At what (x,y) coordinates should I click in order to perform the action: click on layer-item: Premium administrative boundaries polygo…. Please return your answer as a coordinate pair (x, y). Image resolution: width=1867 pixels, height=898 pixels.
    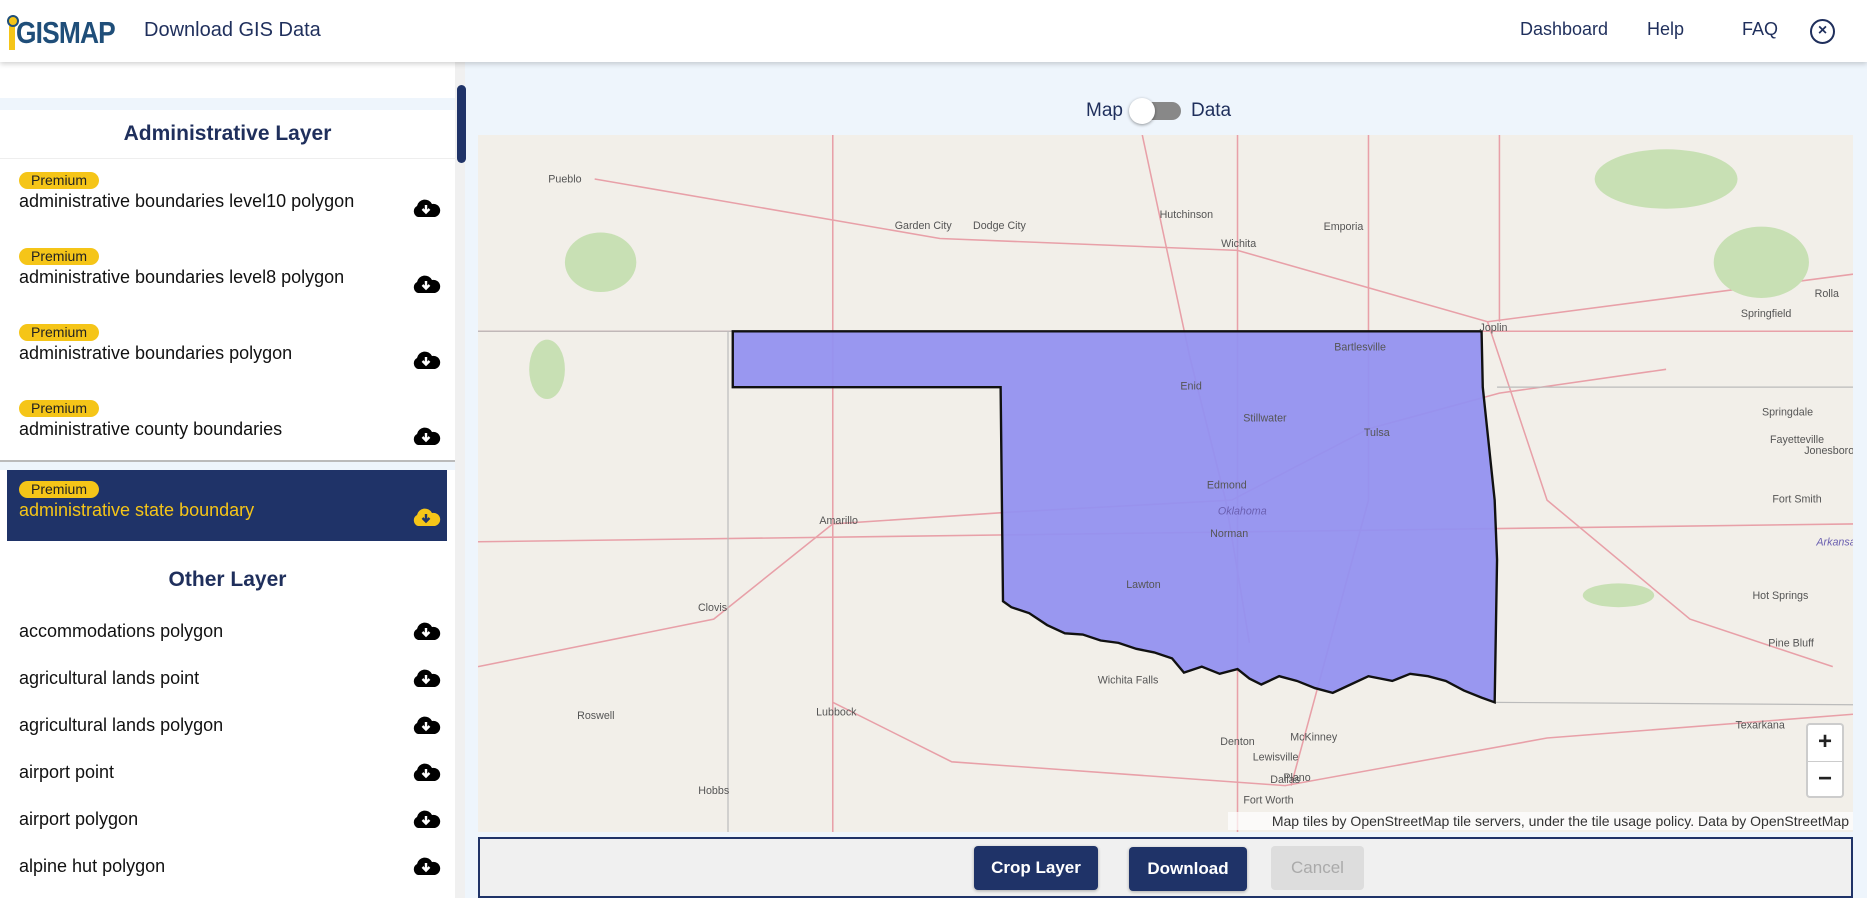
    Looking at the image, I should click on (227, 348).